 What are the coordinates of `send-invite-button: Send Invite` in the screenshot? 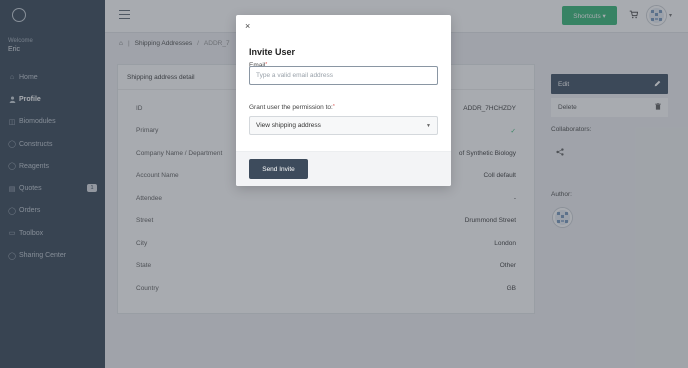 It's located at (278, 169).